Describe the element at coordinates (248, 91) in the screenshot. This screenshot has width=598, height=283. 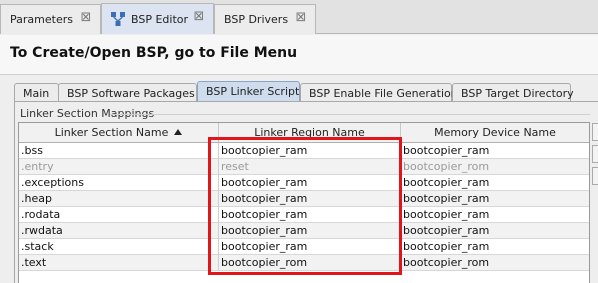
I see `tab-bsp-linker-script: BSP Linker Script` at that location.